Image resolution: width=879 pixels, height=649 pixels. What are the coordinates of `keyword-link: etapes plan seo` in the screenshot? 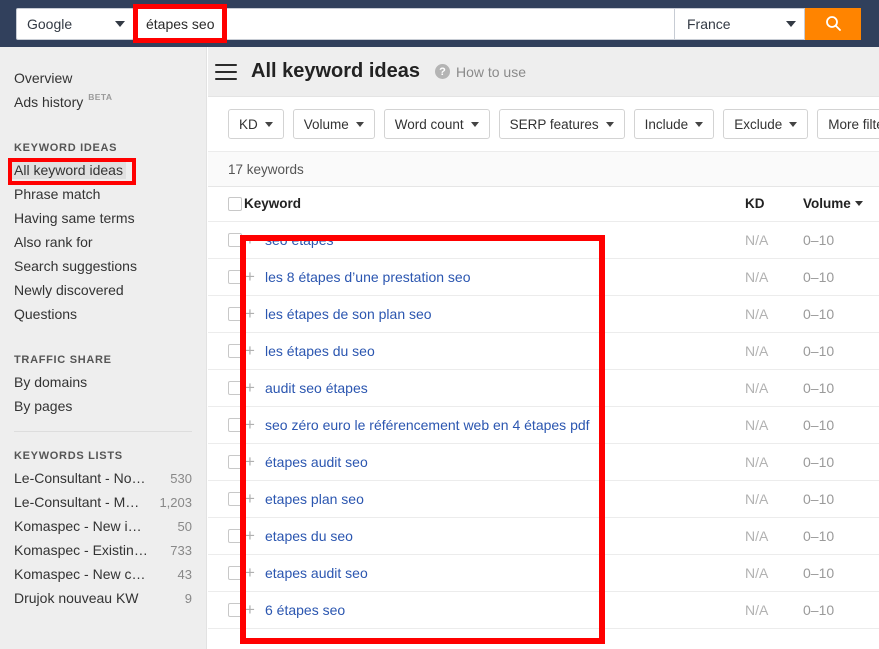 It's located at (314, 499).